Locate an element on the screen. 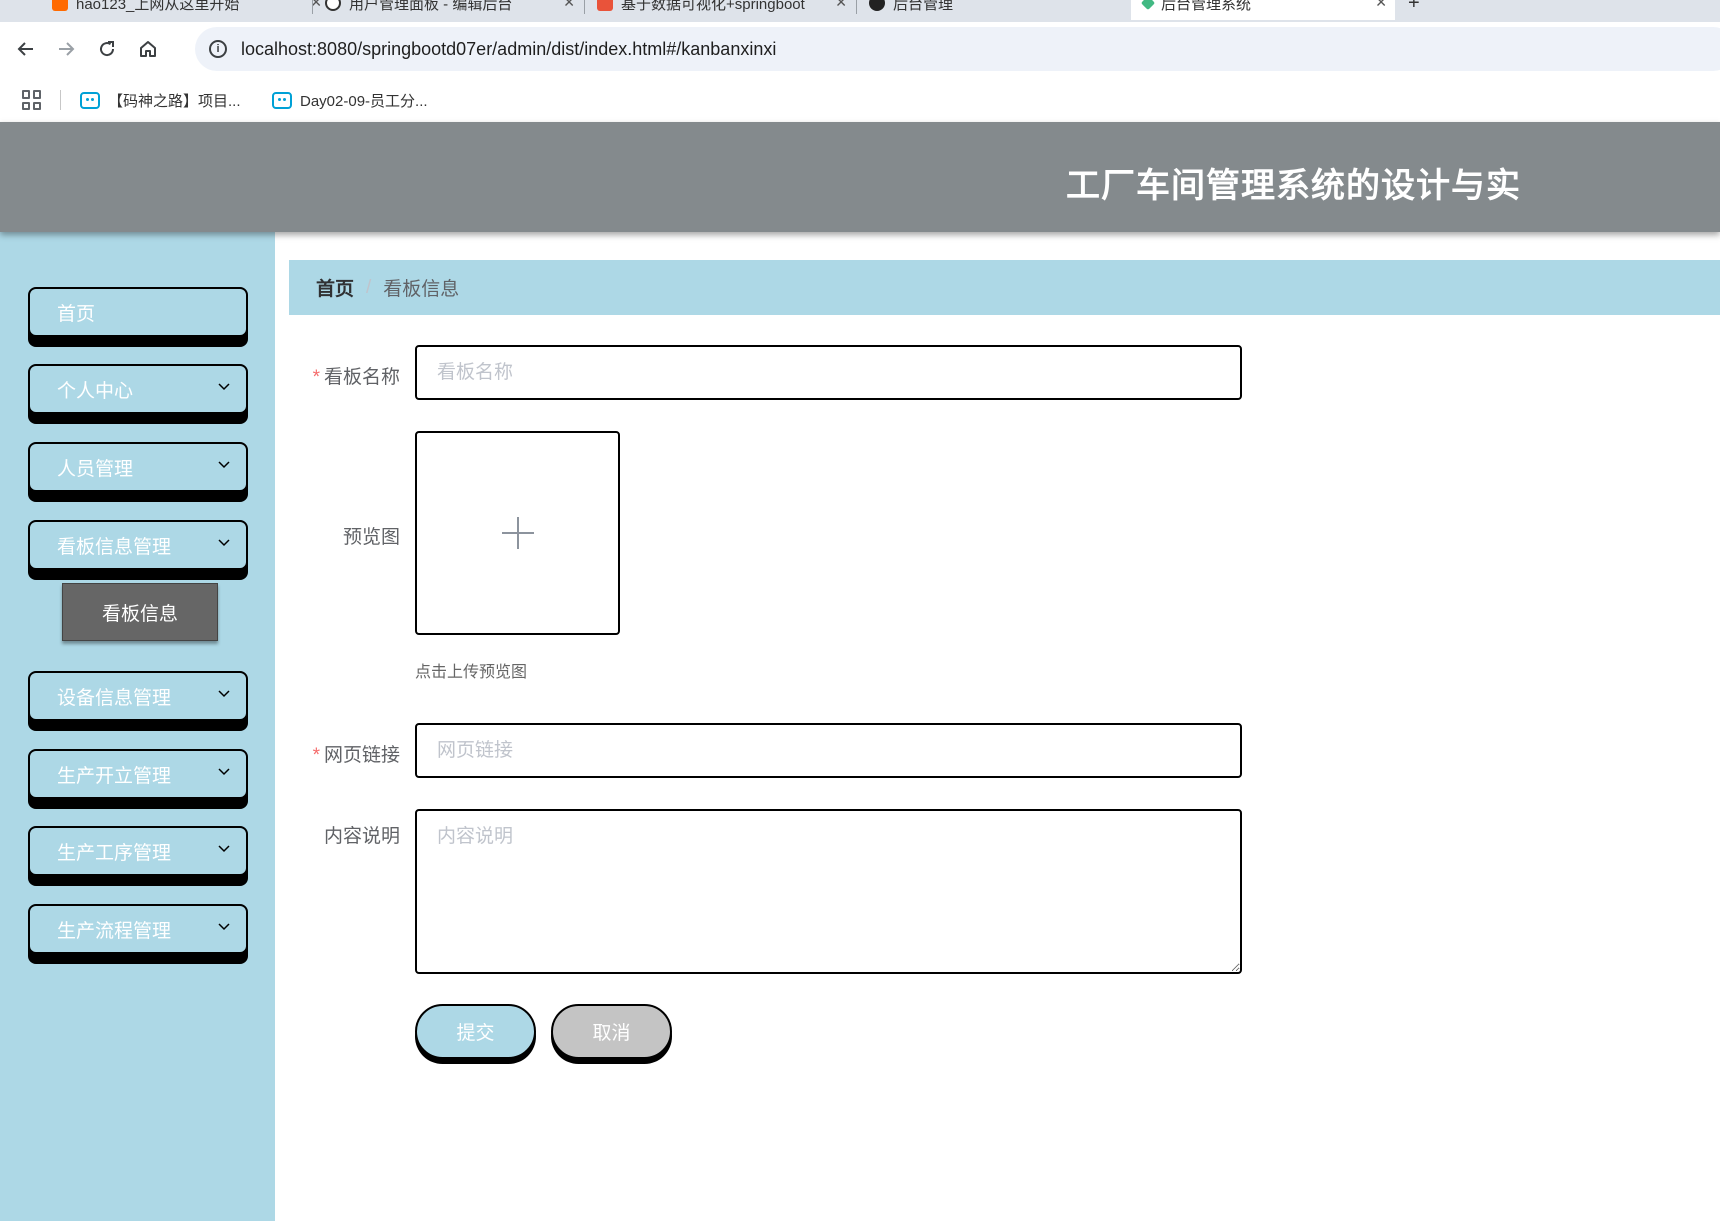 This screenshot has width=1720, height=1221. browser-tab-label: hao123_上网从这里开始 is located at coordinates (158, 6).